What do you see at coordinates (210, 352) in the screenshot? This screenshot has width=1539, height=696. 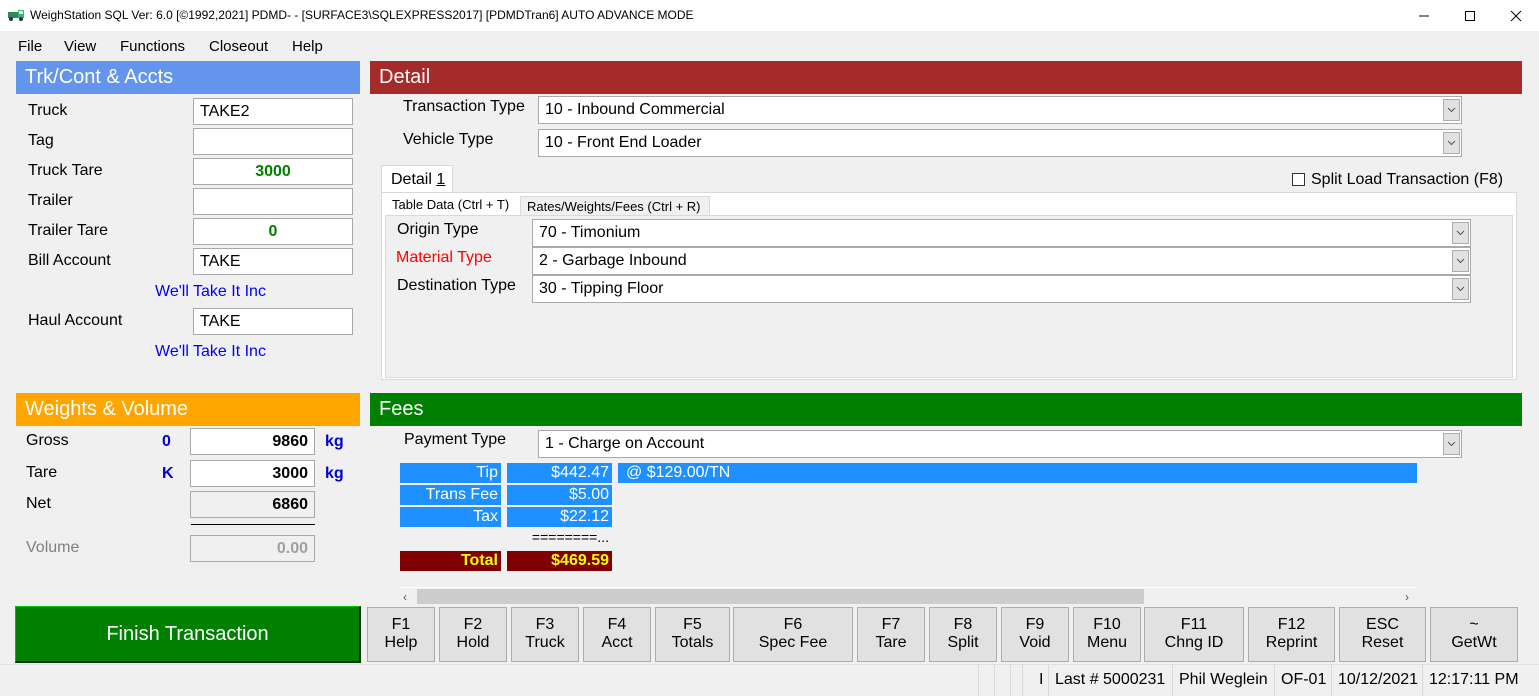 I see `haul-account-name: We'll Take It Inc` at bounding box center [210, 352].